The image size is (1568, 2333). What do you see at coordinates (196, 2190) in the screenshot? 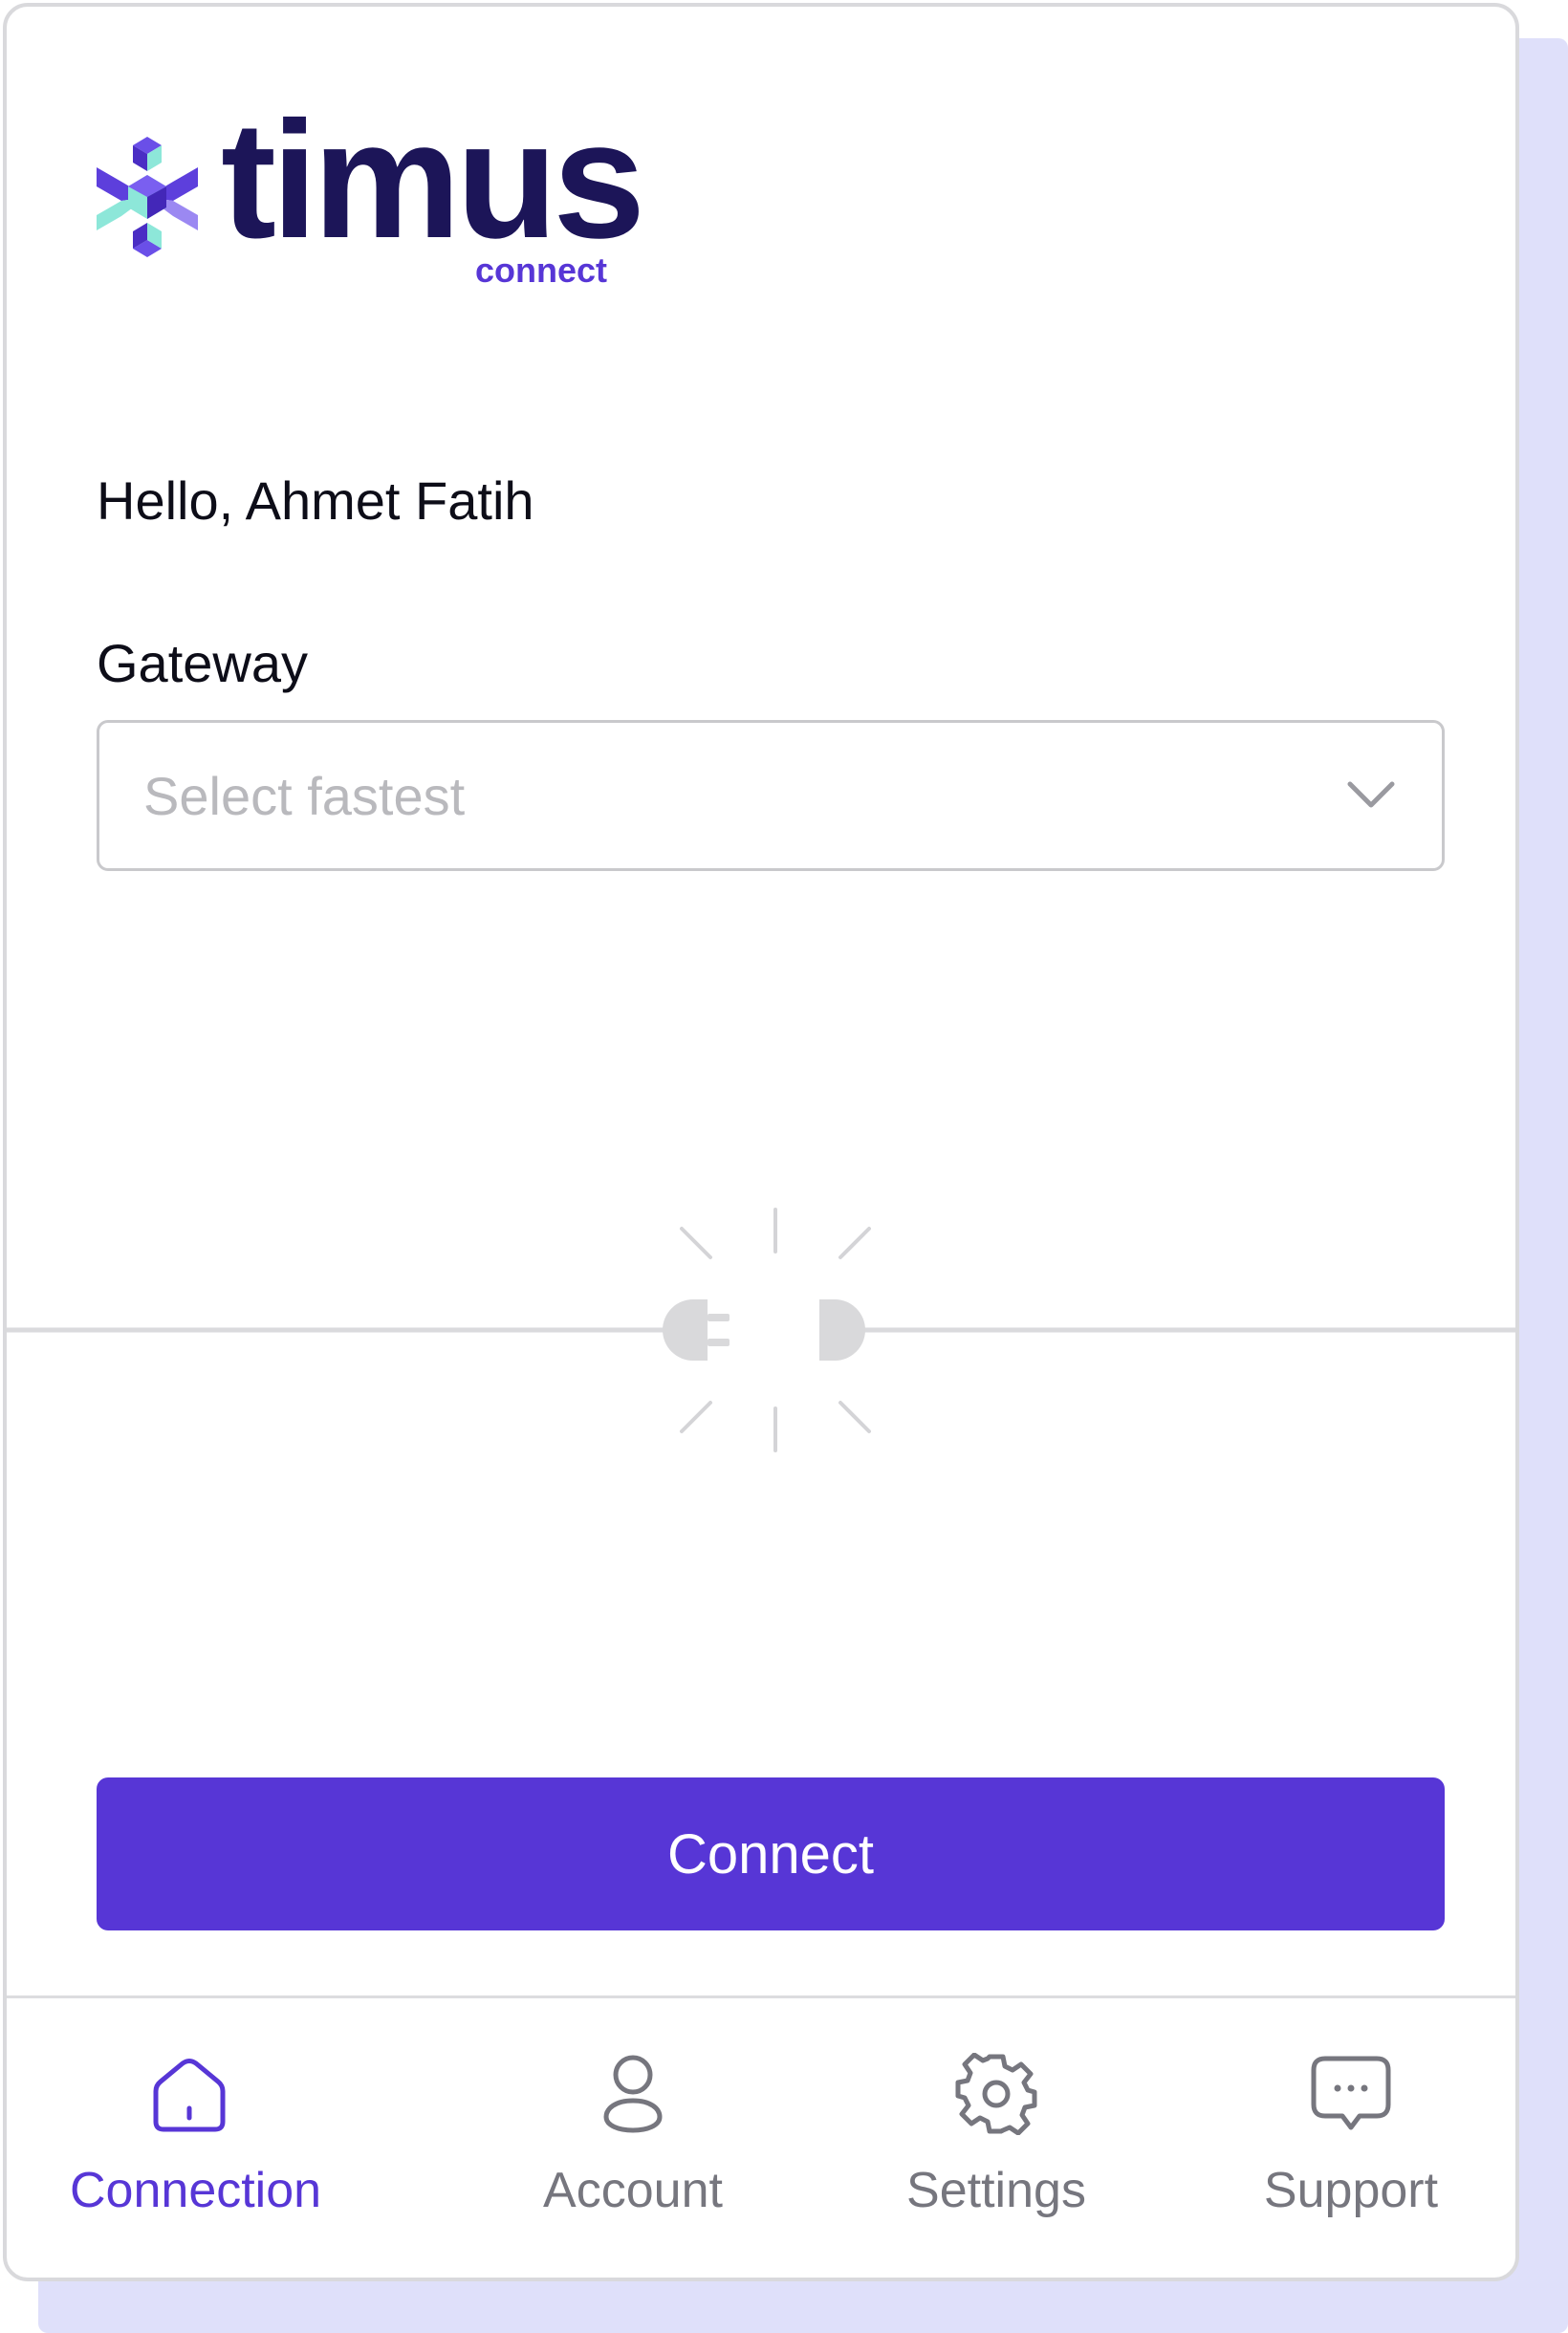
I see `nav-label-connection: Connection` at bounding box center [196, 2190].